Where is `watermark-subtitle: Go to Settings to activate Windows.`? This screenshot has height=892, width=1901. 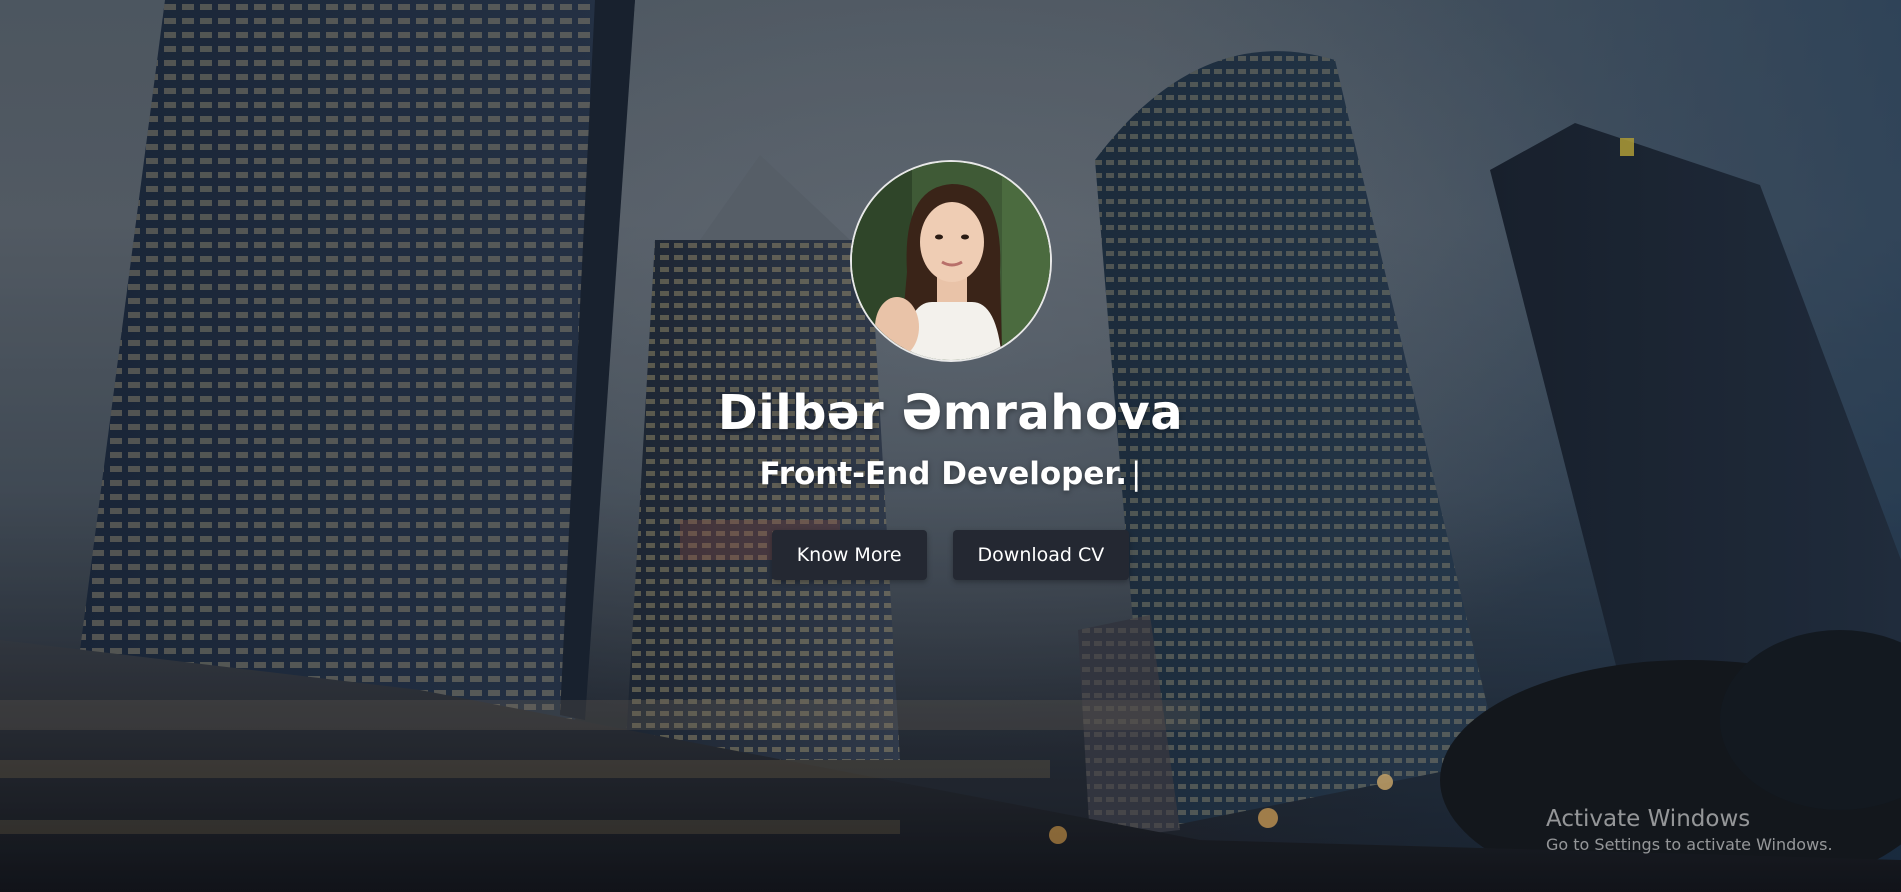
watermark-subtitle: Go to Settings to activate Windows. is located at coordinates (1689, 844).